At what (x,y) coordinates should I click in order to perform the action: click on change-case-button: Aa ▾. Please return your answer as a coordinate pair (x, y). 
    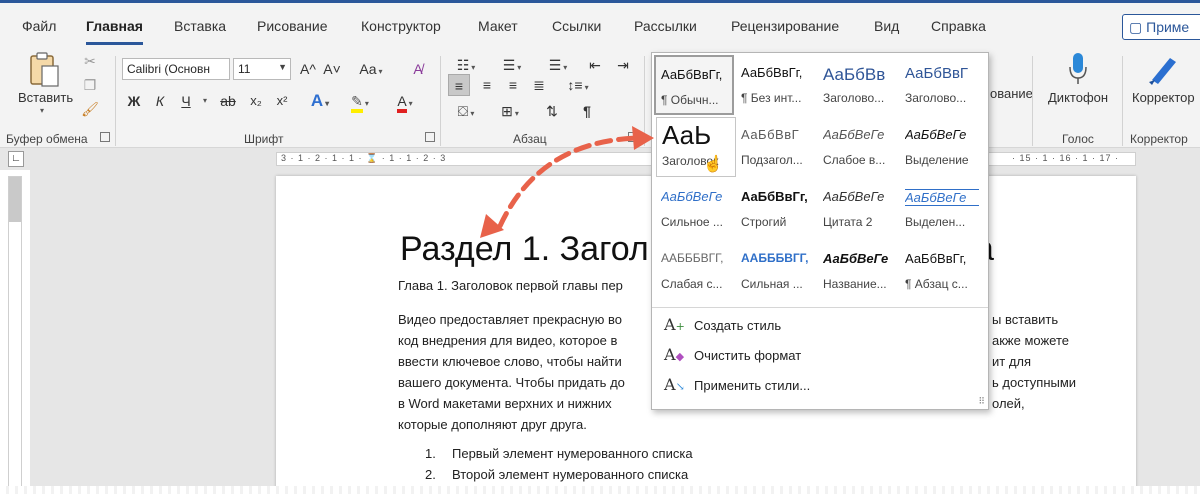
    Looking at the image, I should click on (371, 69).